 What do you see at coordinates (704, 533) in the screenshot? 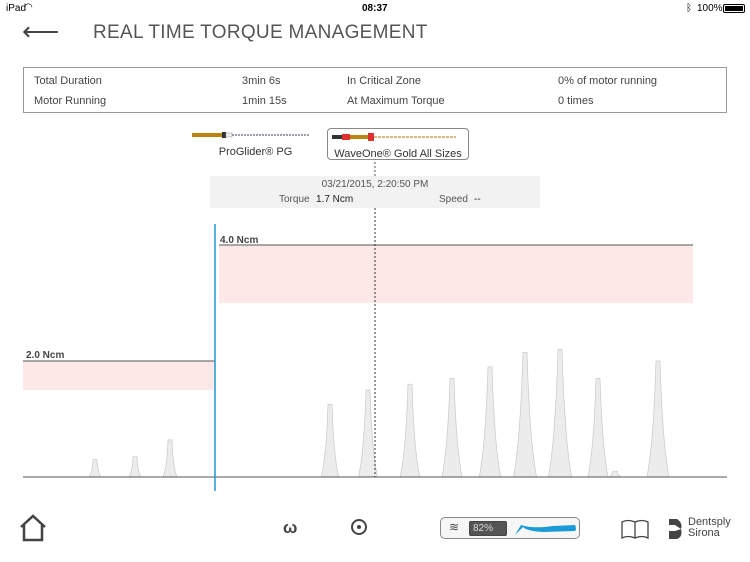
I see `brand-line2: Sirona` at bounding box center [704, 533].